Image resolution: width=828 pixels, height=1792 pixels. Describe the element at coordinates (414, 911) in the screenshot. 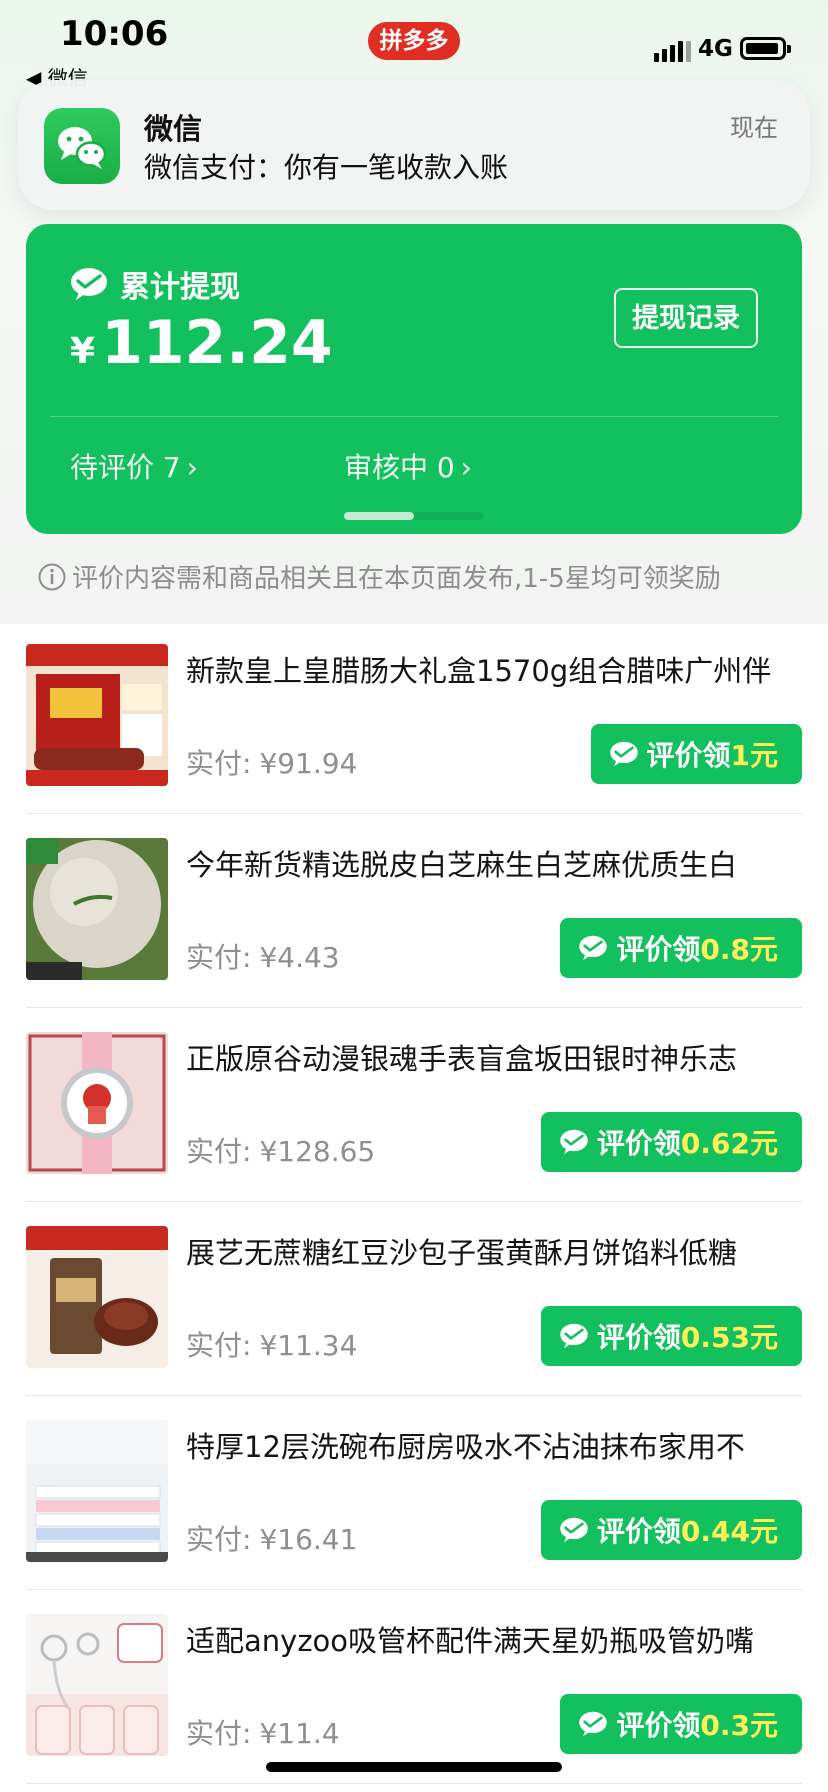

I see `product-row: 今年新货精选脱皮白芝麻生白芝麻优质生白 实付: ¥4.43 评价领 0.8元` at that location.